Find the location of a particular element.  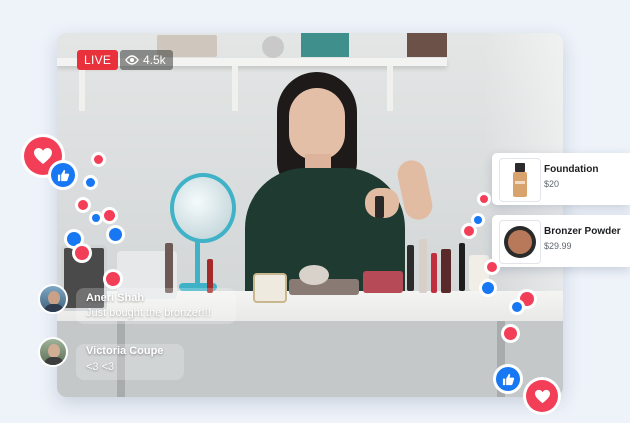

comment-author: Victoria Coupe is located at coordinates (125, 351).